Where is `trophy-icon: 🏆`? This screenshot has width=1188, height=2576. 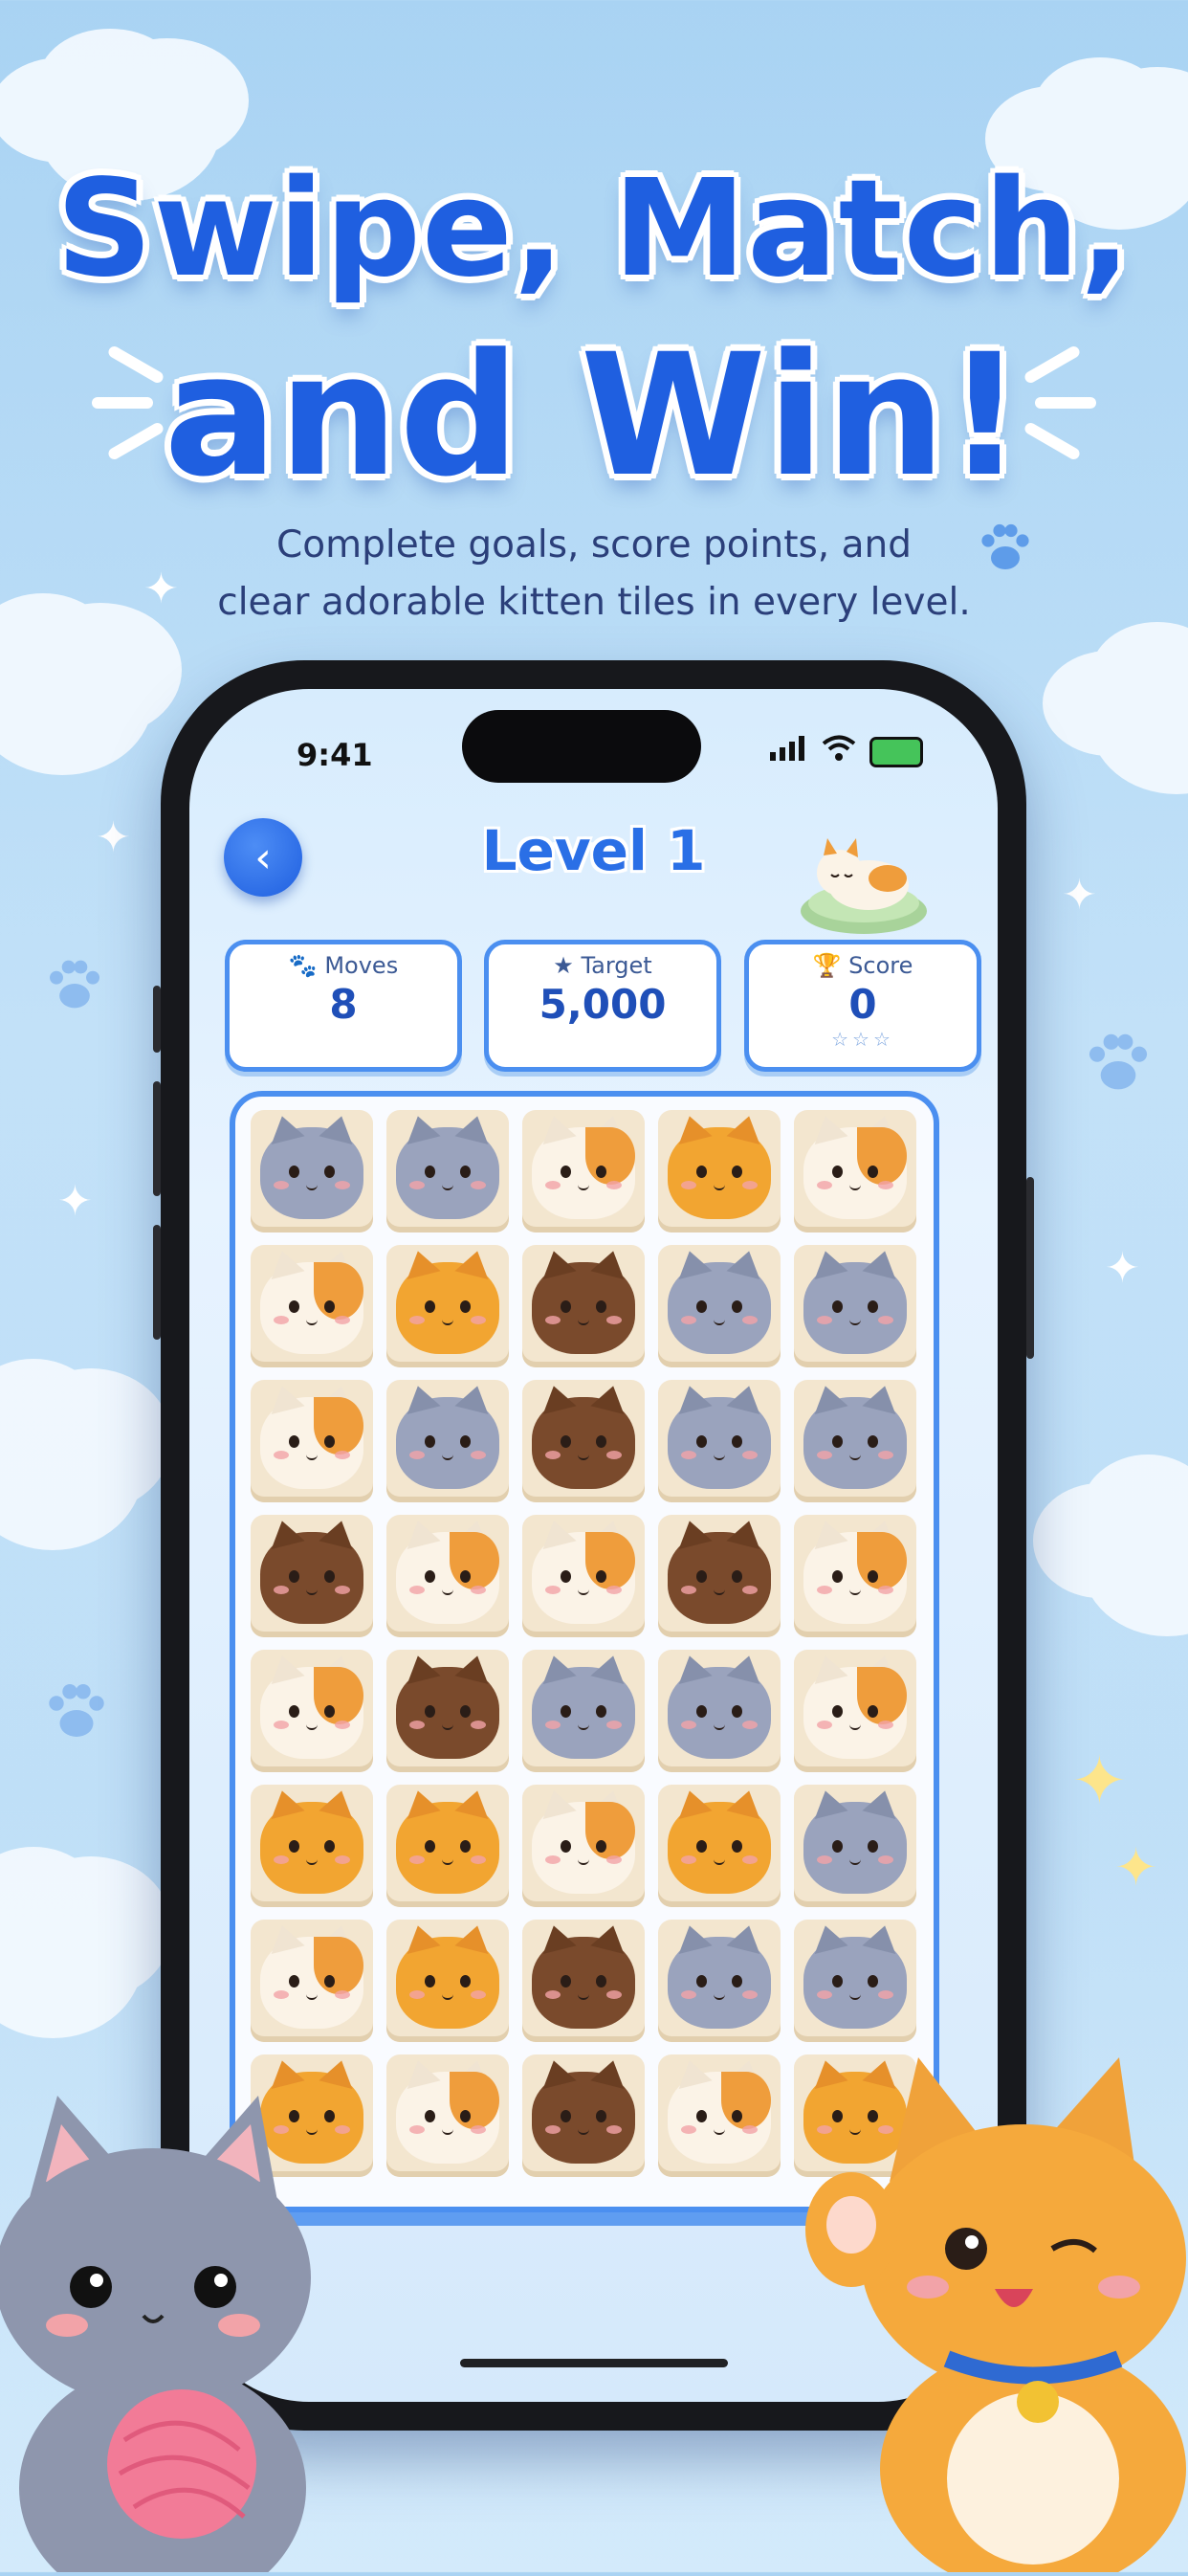
trophy-icon: 🏆 is located at coordinates (827, 965).